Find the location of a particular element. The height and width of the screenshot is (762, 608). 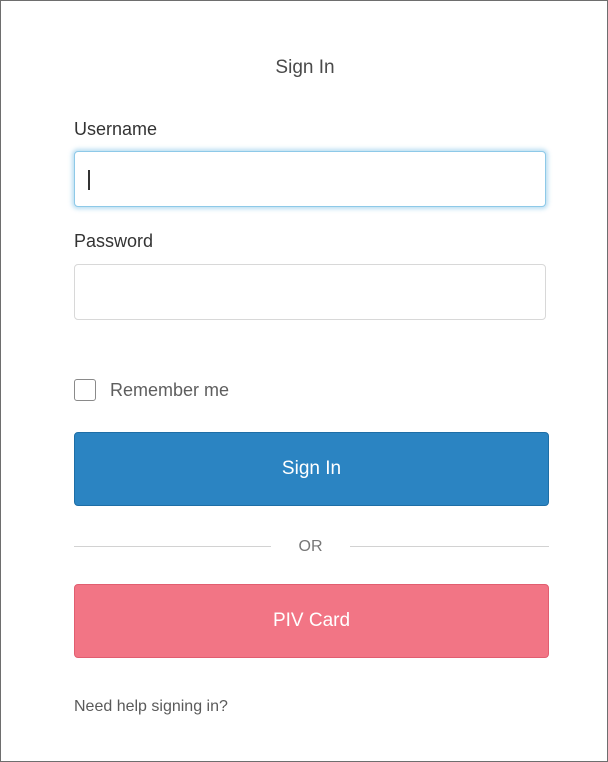

page-title: Sign In is located at coordinates (305, 67).